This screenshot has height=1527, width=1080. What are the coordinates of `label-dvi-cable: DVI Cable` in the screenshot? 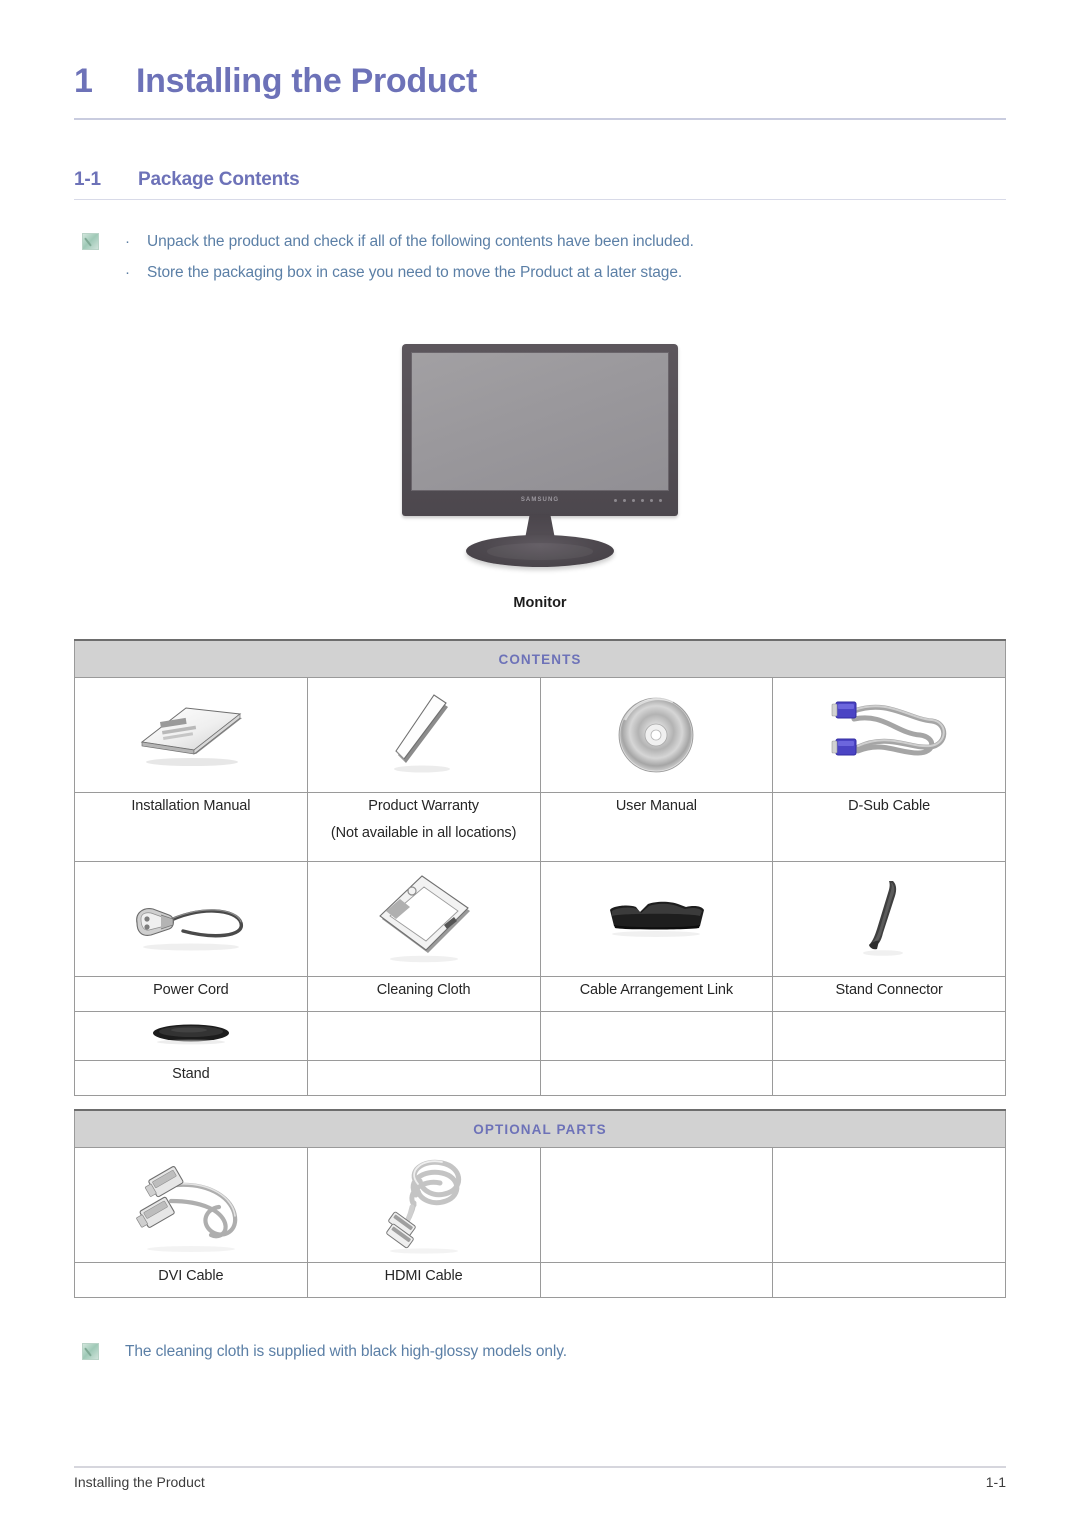 It's located at (191, 1280).